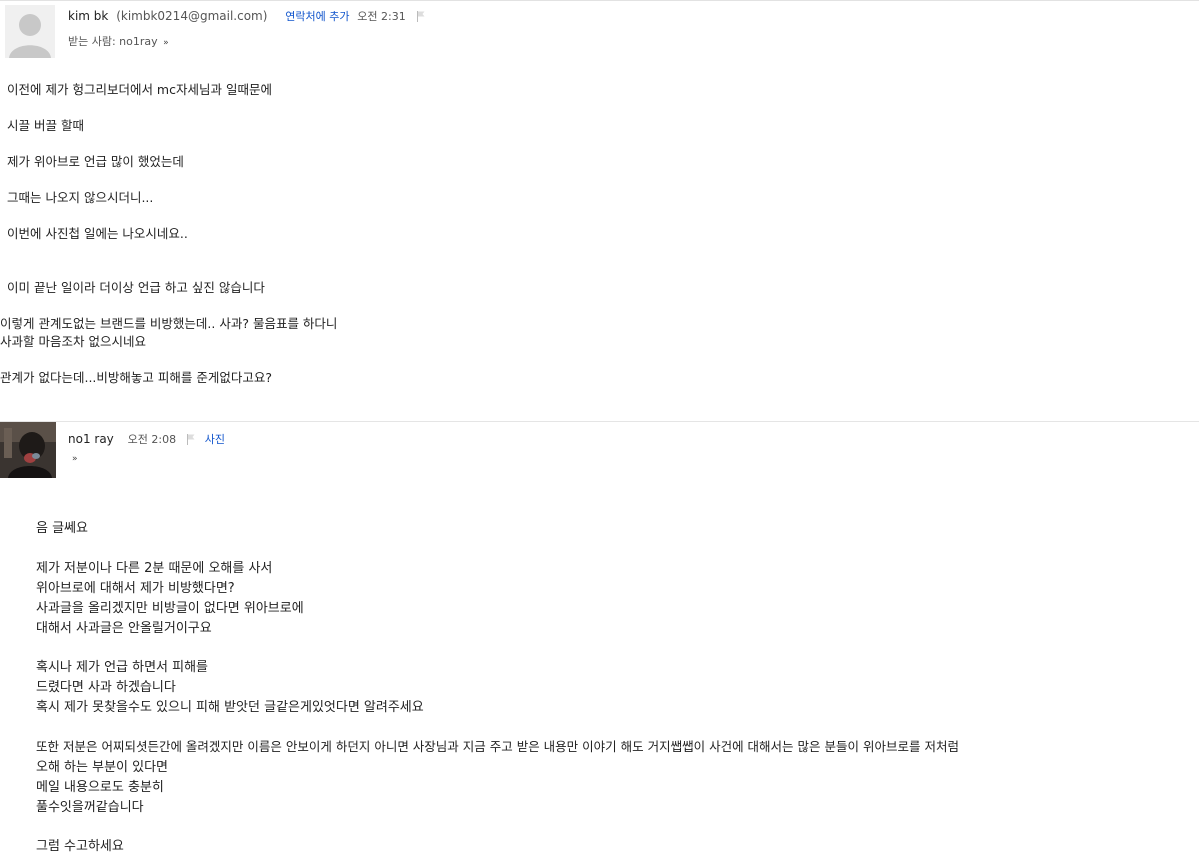 This screenshot has width=1199, height=865. Describe the element at coordinates (170, 608) in the screenshot. I see `body-line: 사과글을 올리겠지만 비방글이 없다면 위아브로에` at that location.